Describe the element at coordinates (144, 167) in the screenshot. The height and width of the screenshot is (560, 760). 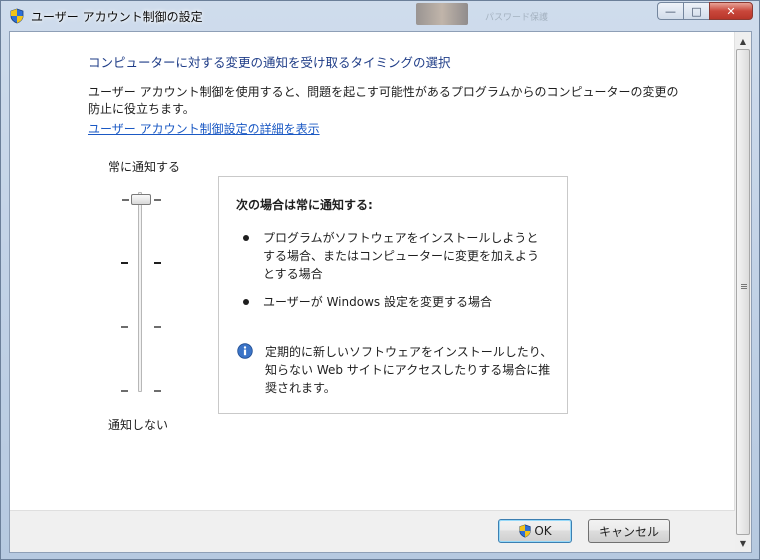
I see `slider-top-label: 常に通知する` at that location.